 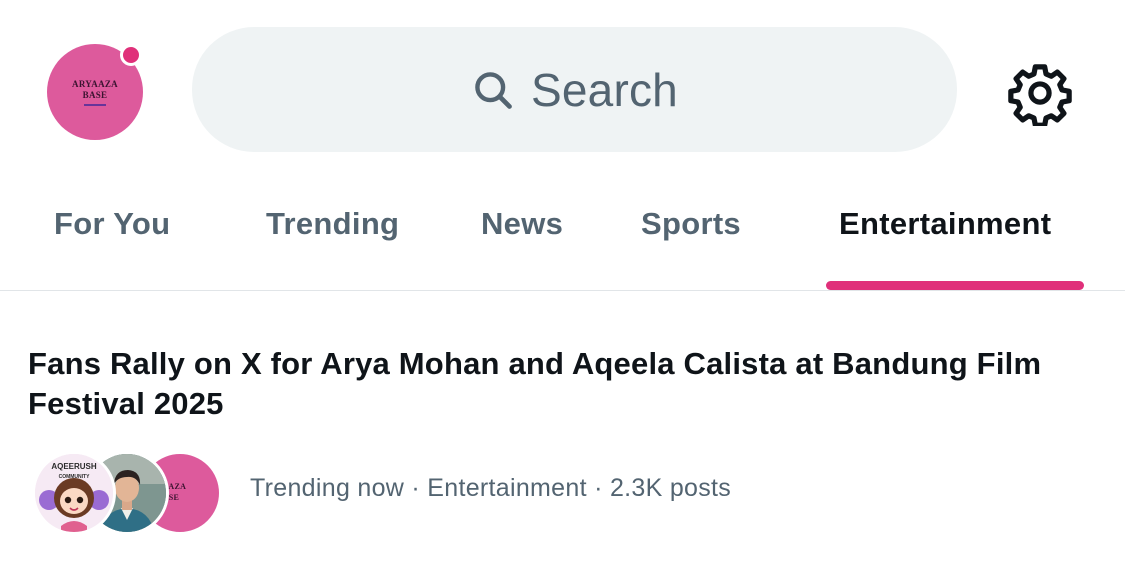 What do you see at coordinates (131, 55) in the screenshot?
I see `notification-dot` at bounding box center [131, 55].